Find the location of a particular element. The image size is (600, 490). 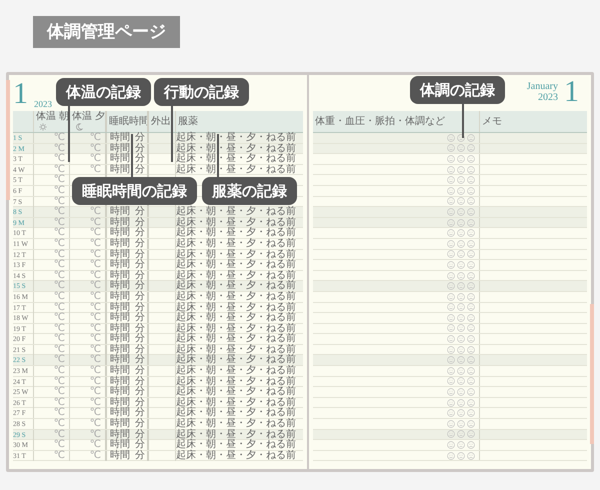

column-header: 体温 朝 is located at coordinates (53, 117).